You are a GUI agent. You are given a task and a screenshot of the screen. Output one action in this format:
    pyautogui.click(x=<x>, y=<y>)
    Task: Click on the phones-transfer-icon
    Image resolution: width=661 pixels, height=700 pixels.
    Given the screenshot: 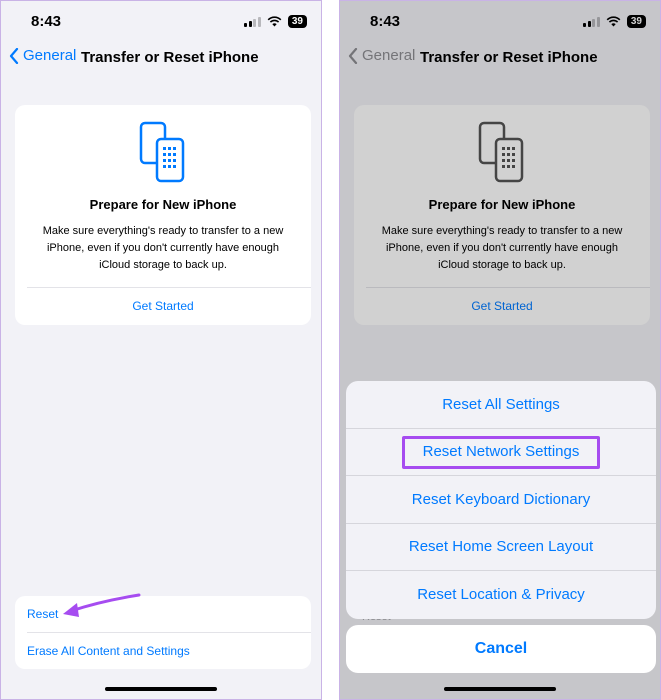 What is the action you would take?
    pyautogui.click(x=162, y=152)
    